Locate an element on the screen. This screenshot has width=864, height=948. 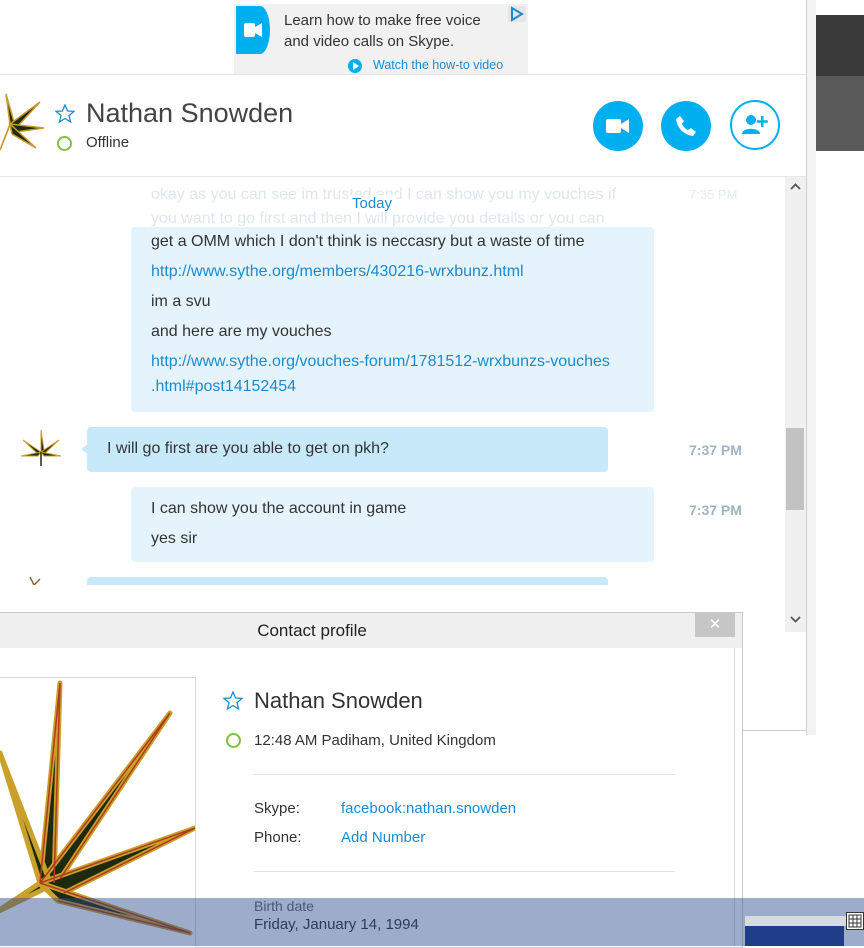
ad-watch-link: Watch the how-to video is located at coordinates (438, 65).